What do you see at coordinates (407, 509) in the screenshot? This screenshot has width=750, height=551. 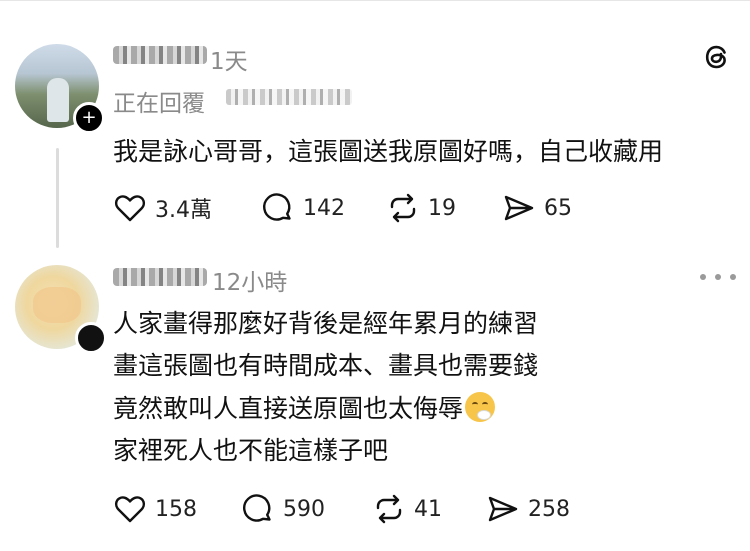 I see `post2-repost-button: 41` at bounding box center [407, 509].